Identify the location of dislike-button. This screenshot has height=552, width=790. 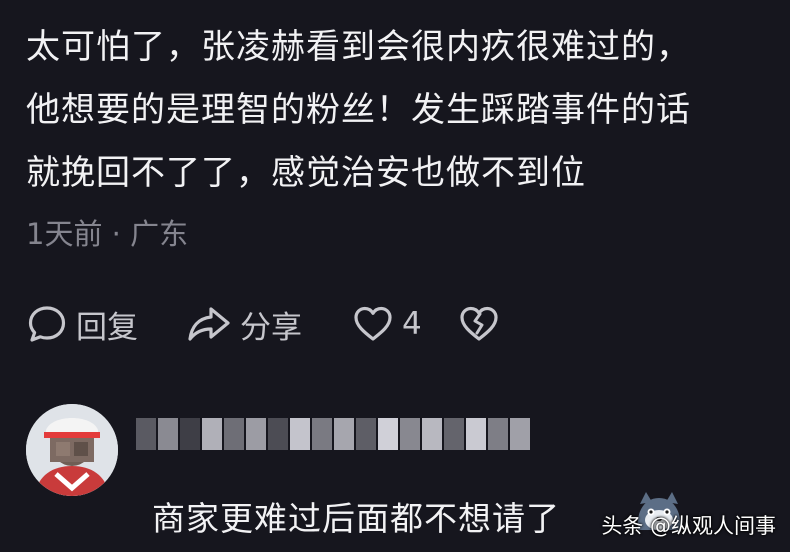
(479, 324).